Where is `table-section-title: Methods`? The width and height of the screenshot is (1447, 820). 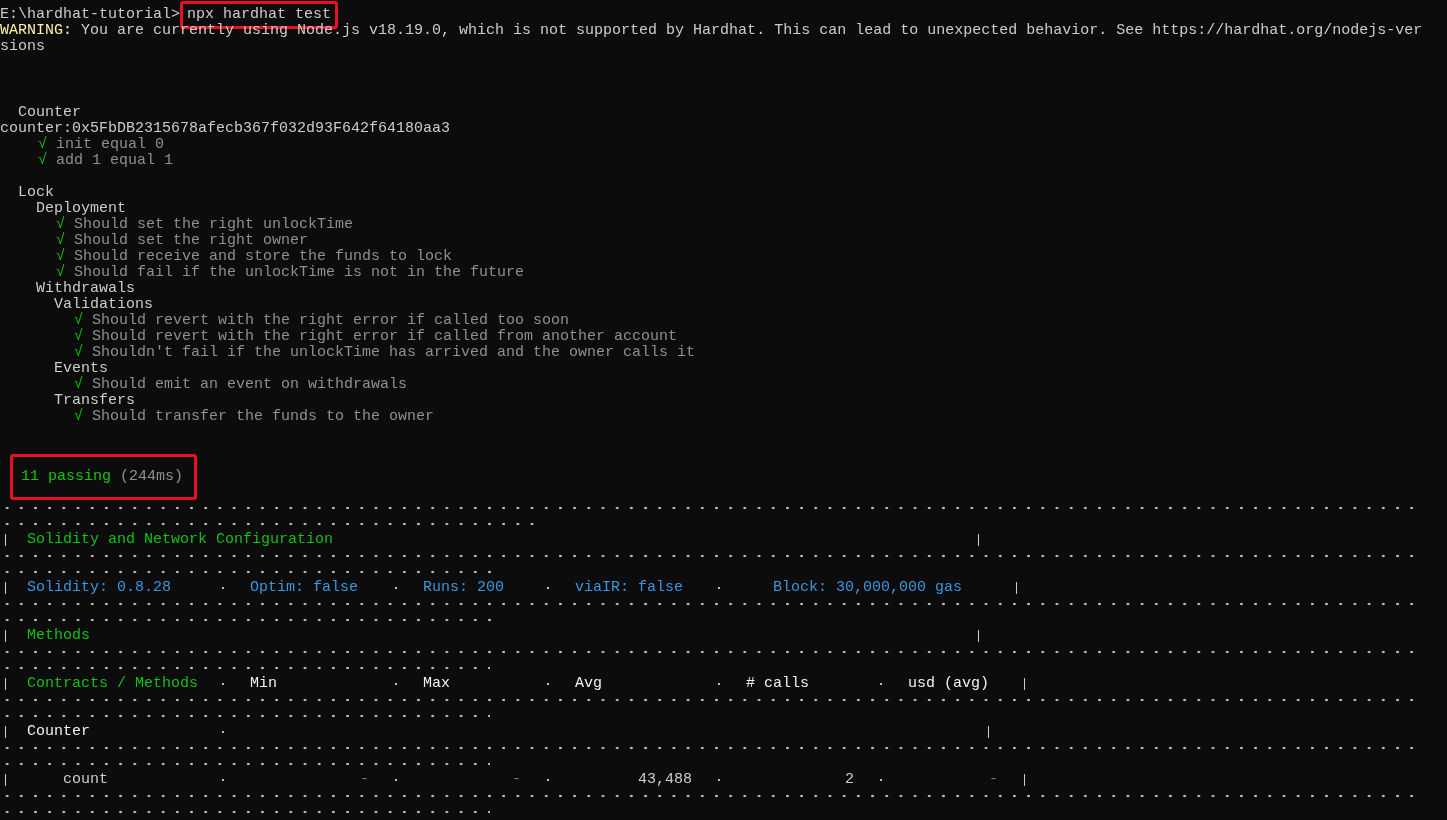
table-section-title: Methods is located at coordinates (58, 636).